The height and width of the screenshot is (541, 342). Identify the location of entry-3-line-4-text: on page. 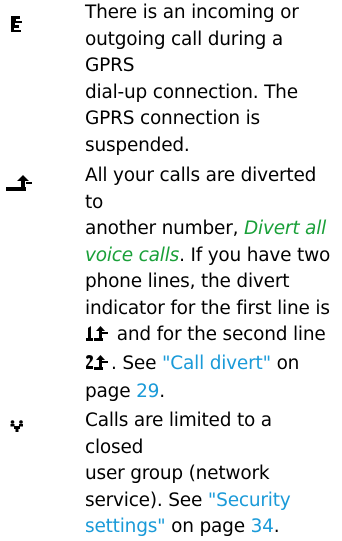
(208, 526).